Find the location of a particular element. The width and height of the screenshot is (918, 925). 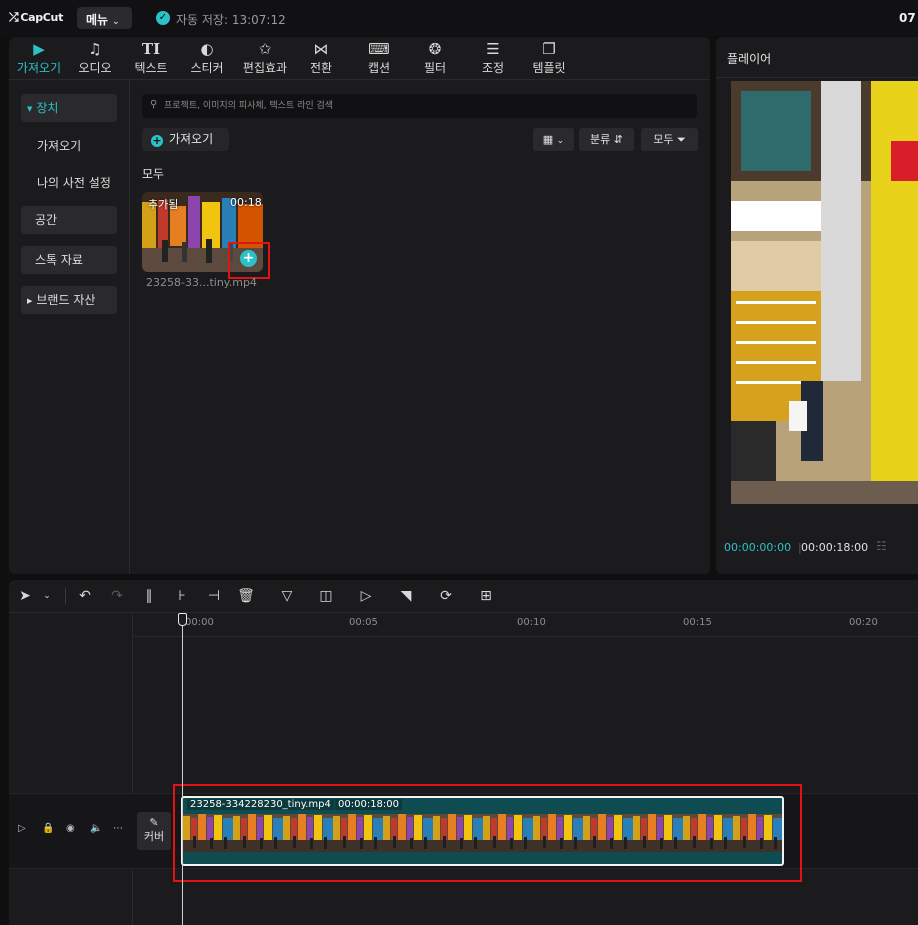

timeline-toolbar: ➤ ⌄ ↶ ↷ ∥ ⊦ ⊣ 🗑 ▽ ◫ ▷ ◥ ⟳ ⊞ is located at coordinates (463, 596).